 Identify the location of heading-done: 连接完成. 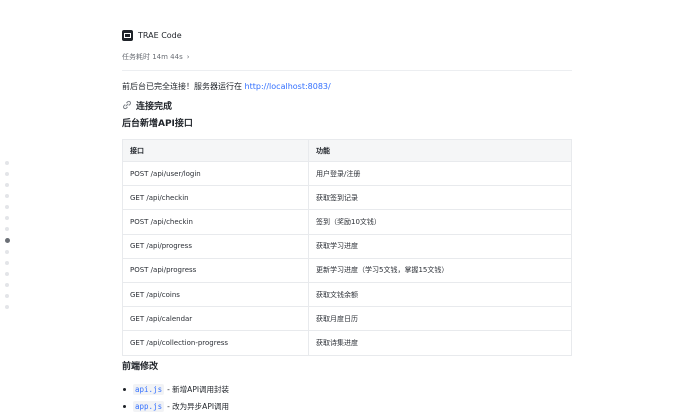
(347, 105).